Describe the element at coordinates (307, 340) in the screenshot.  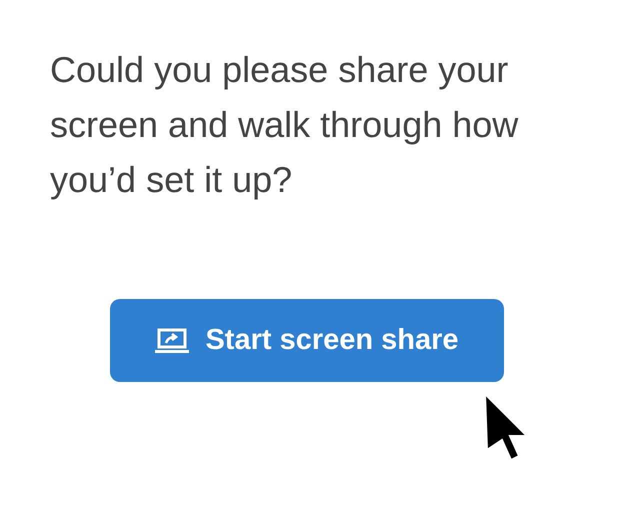
I see `start-screen-share-button: Start screen share` at that location.